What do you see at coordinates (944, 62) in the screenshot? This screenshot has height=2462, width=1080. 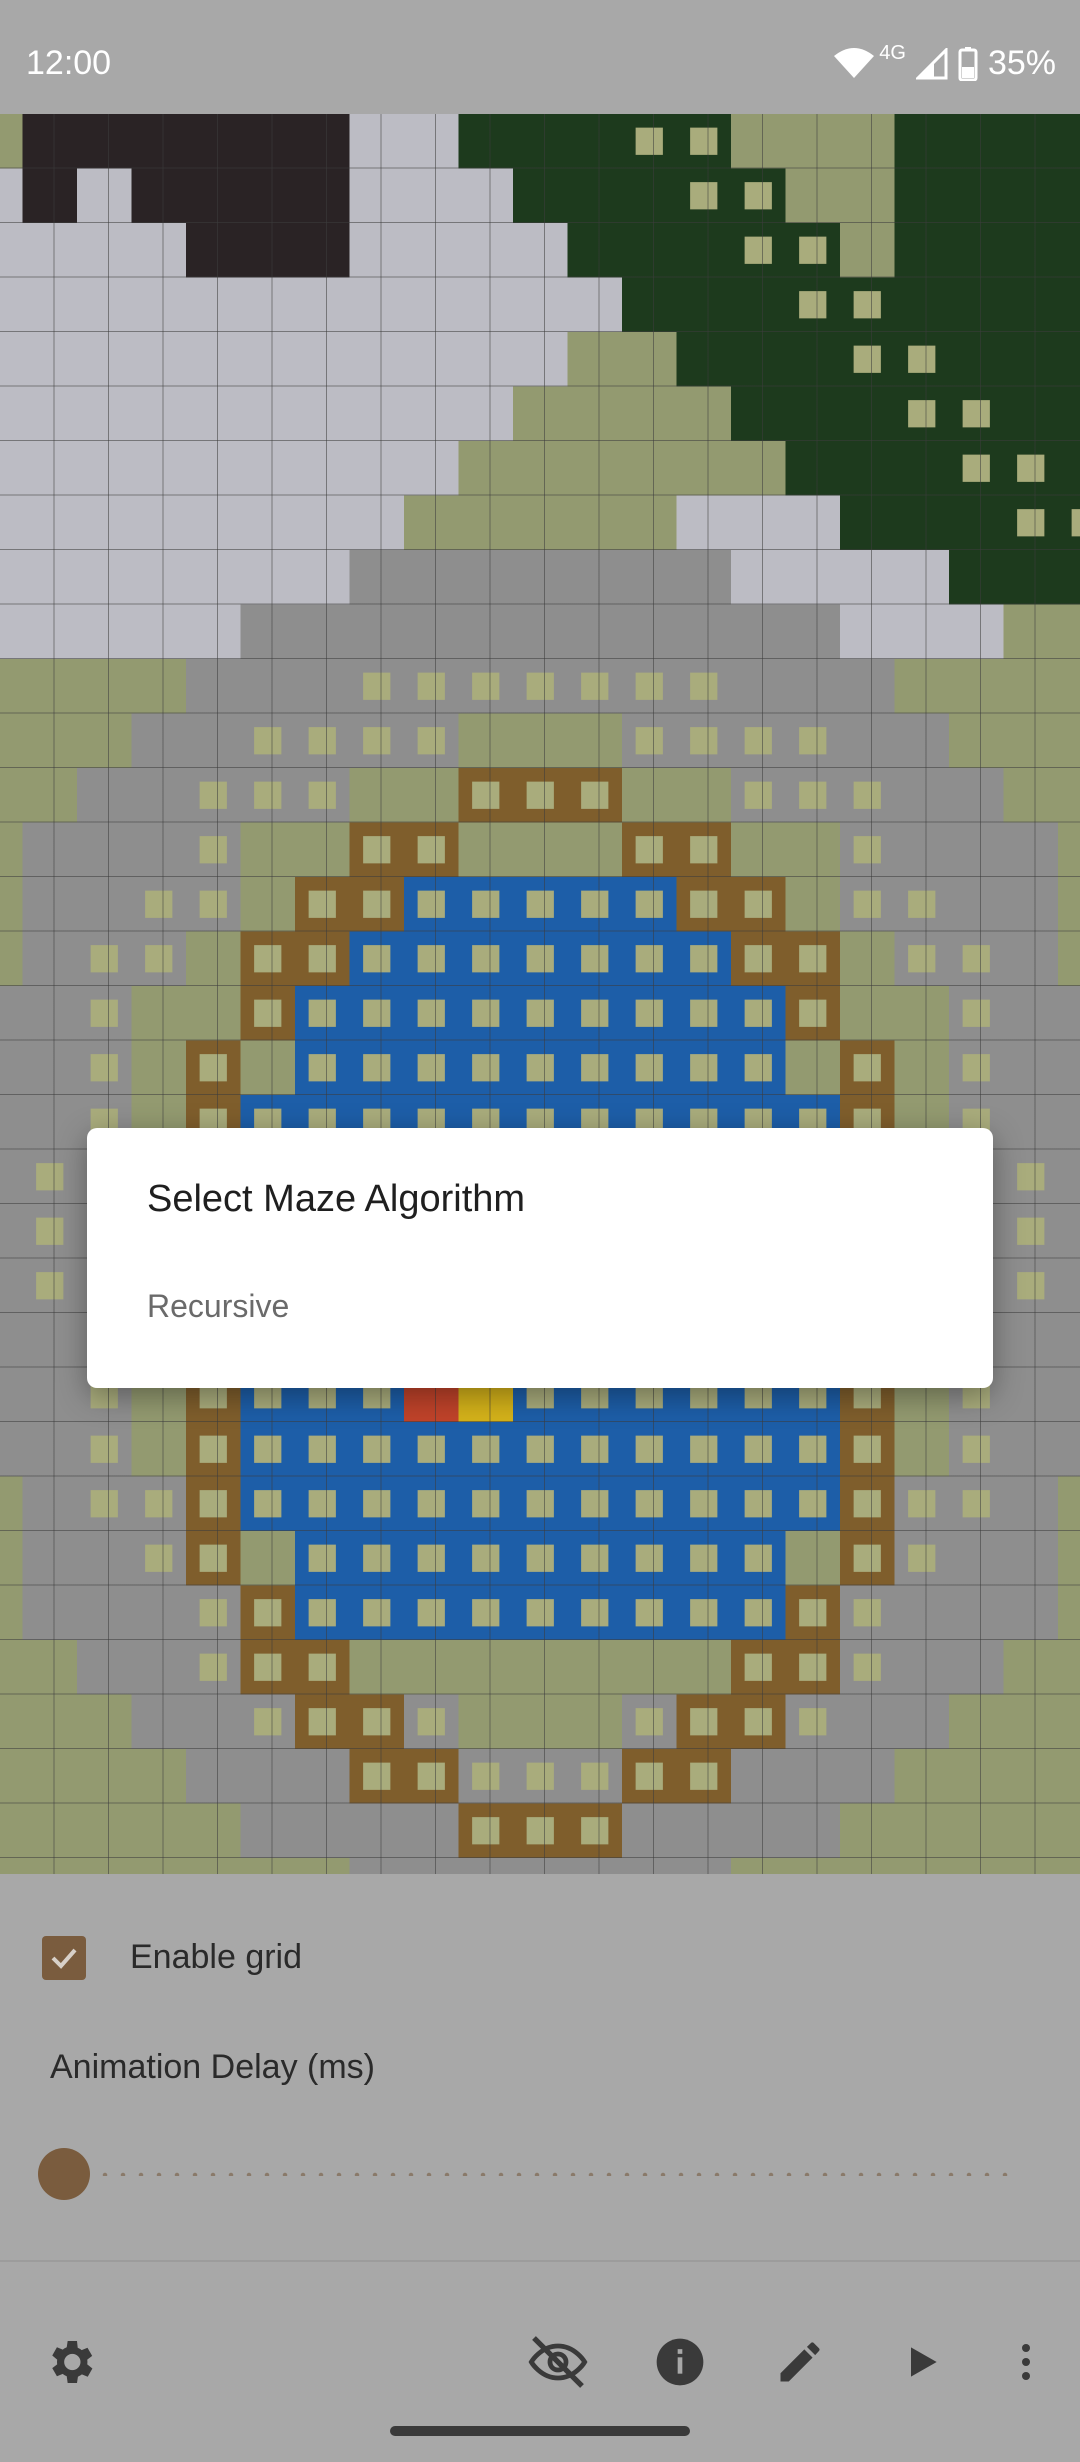 I see `status-icons: 4G 35%` at bounding box center [944, 62].